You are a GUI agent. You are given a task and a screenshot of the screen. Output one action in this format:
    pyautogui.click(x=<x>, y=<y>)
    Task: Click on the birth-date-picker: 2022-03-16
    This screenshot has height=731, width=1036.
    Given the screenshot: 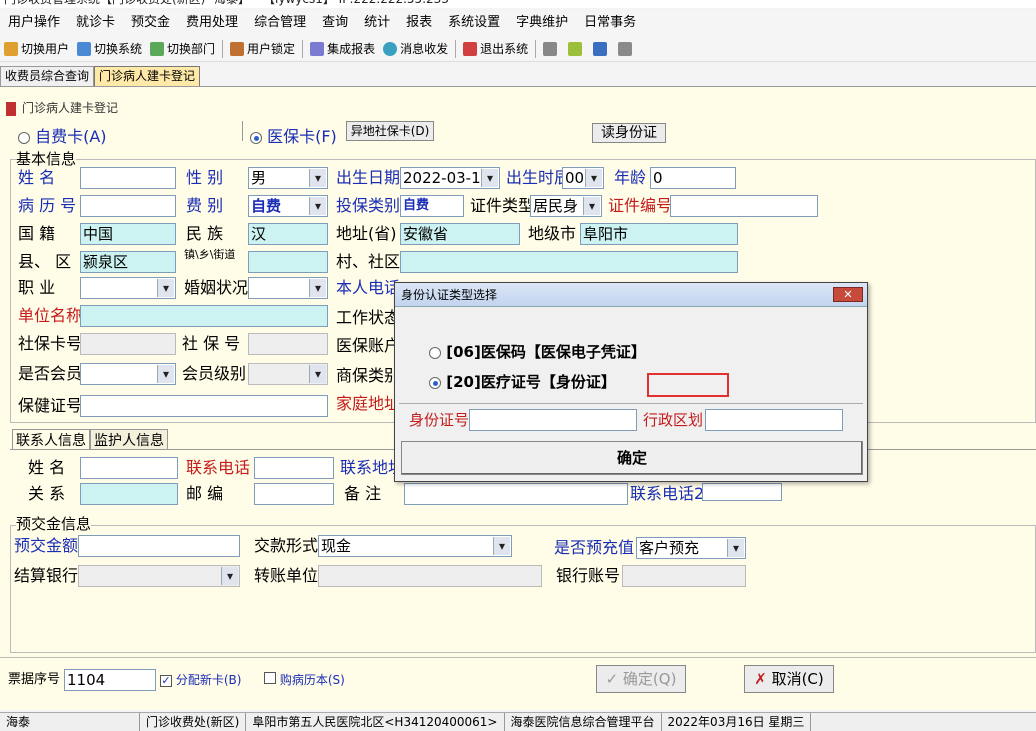 What is the action you would take?
    pyautogui.click(x=450, y=178)
    